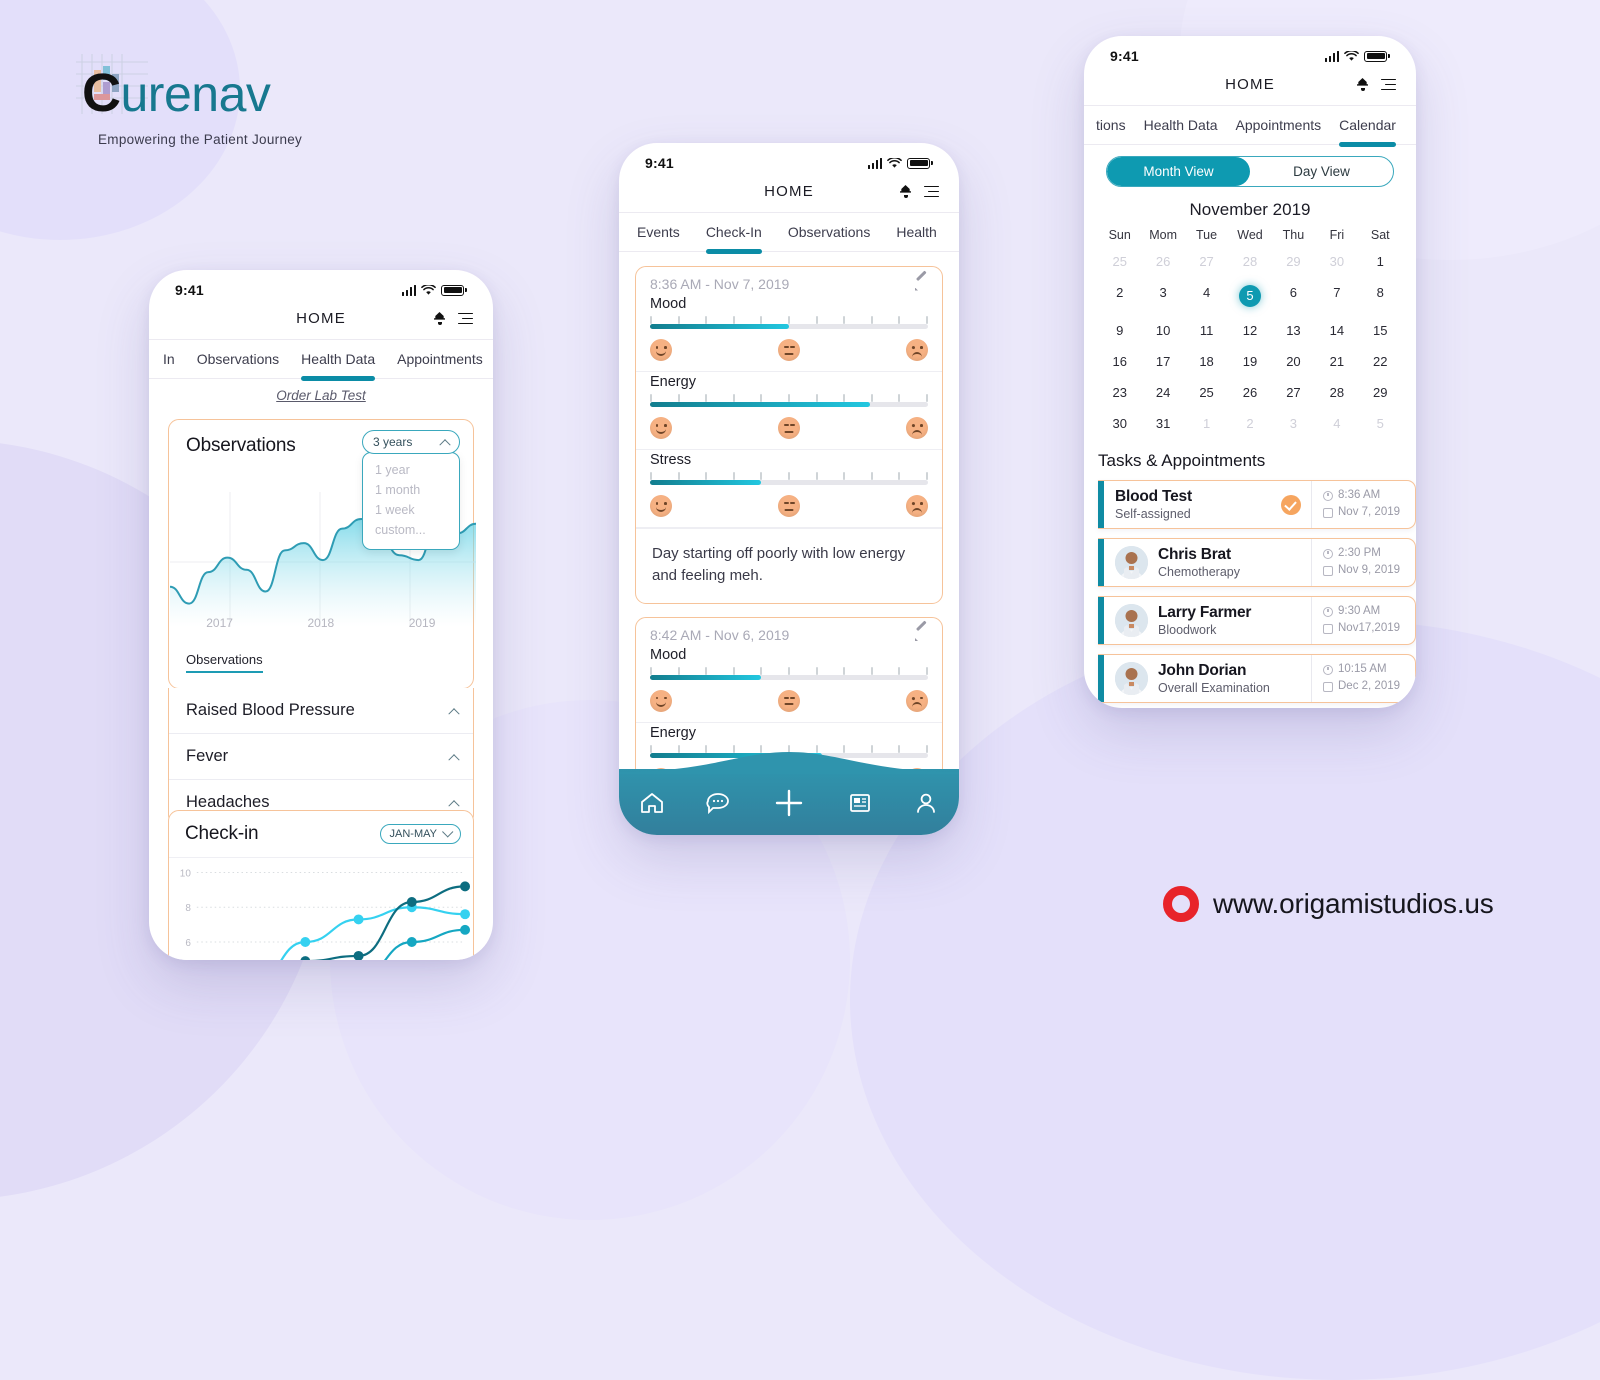 Image resolution: width=1600 pixels, height=1380 pixels. I want to click on tab-calendar: Calendar, so click(1367, 126).